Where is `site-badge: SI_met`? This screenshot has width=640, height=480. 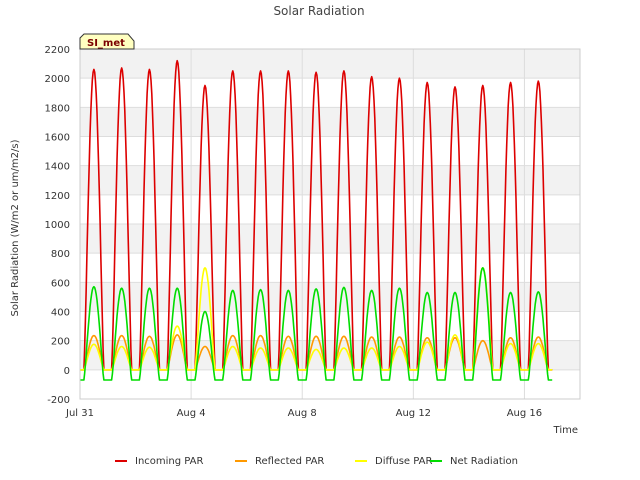 site-badge: SI_met is located at coordinates (107, 41).